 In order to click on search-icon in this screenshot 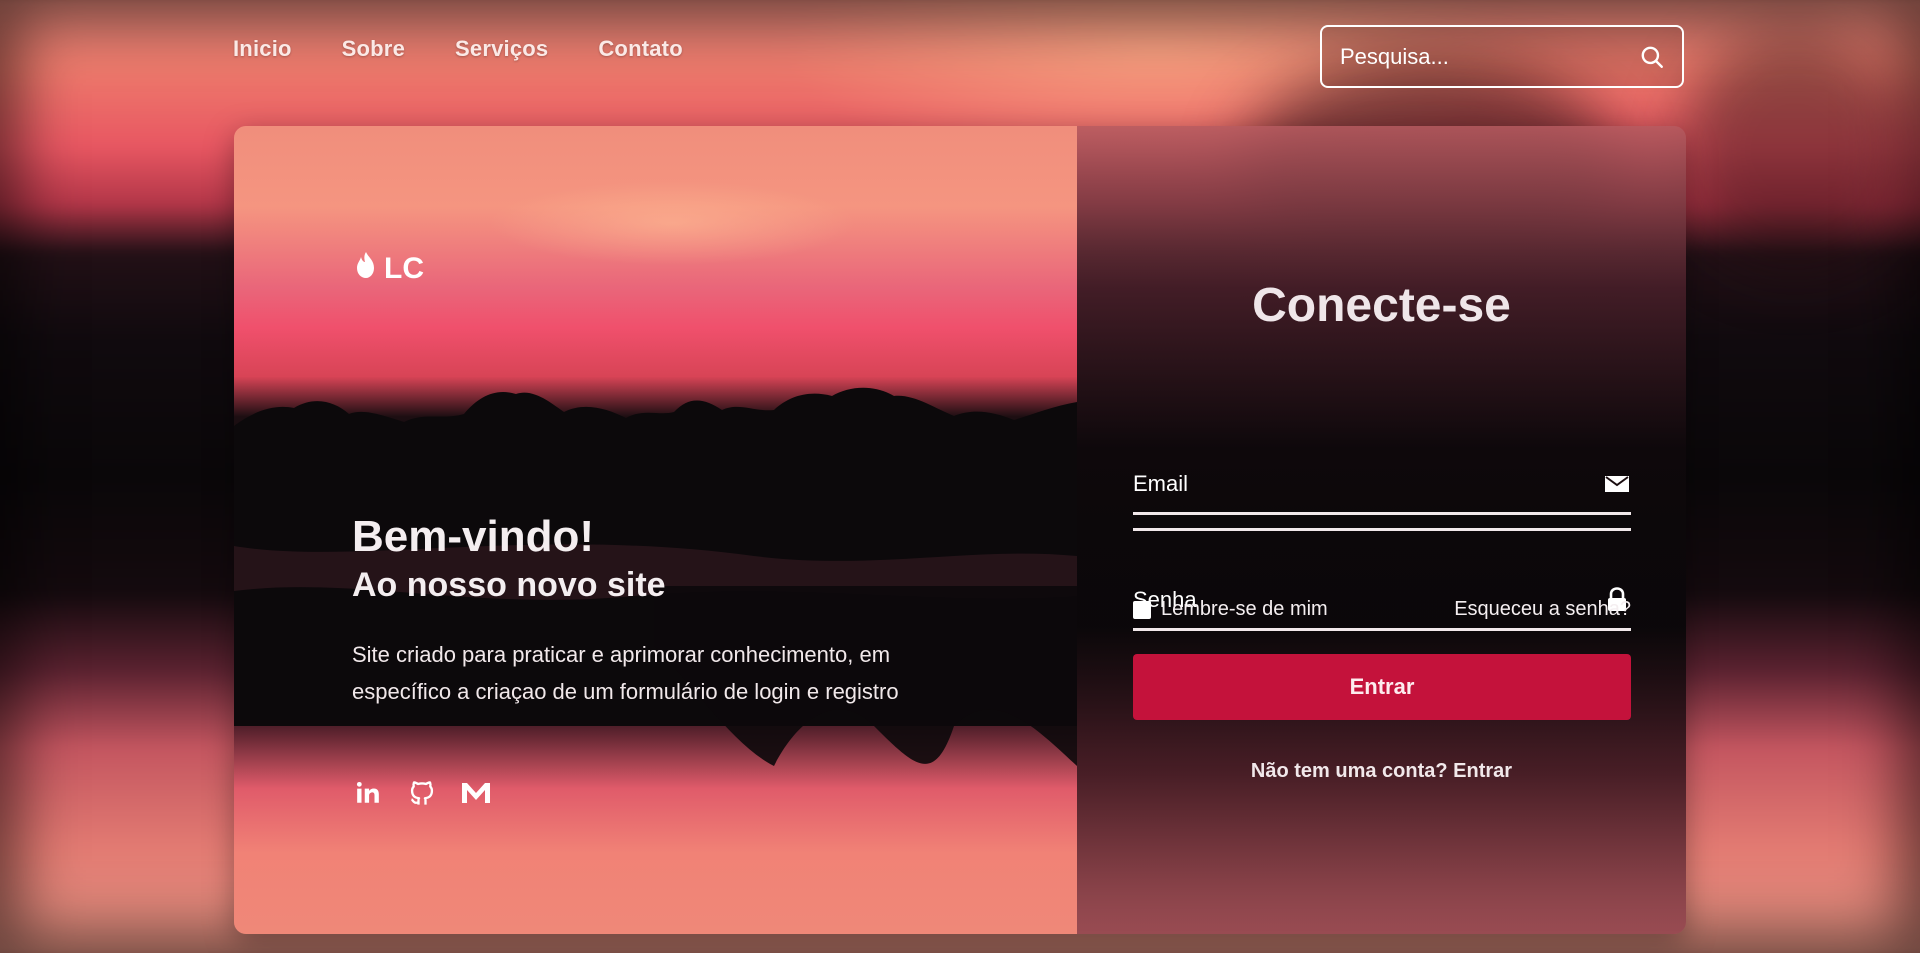, I will do `click(1652, 57)`.